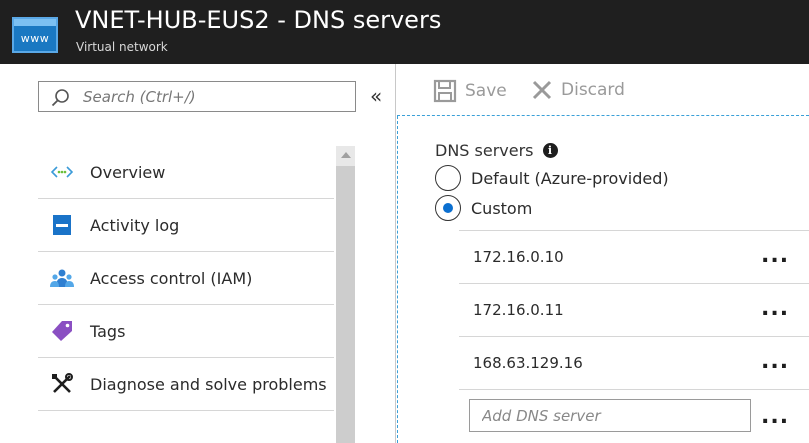  I want to click on sidebar-item-label: Overview, so click(128, 172).